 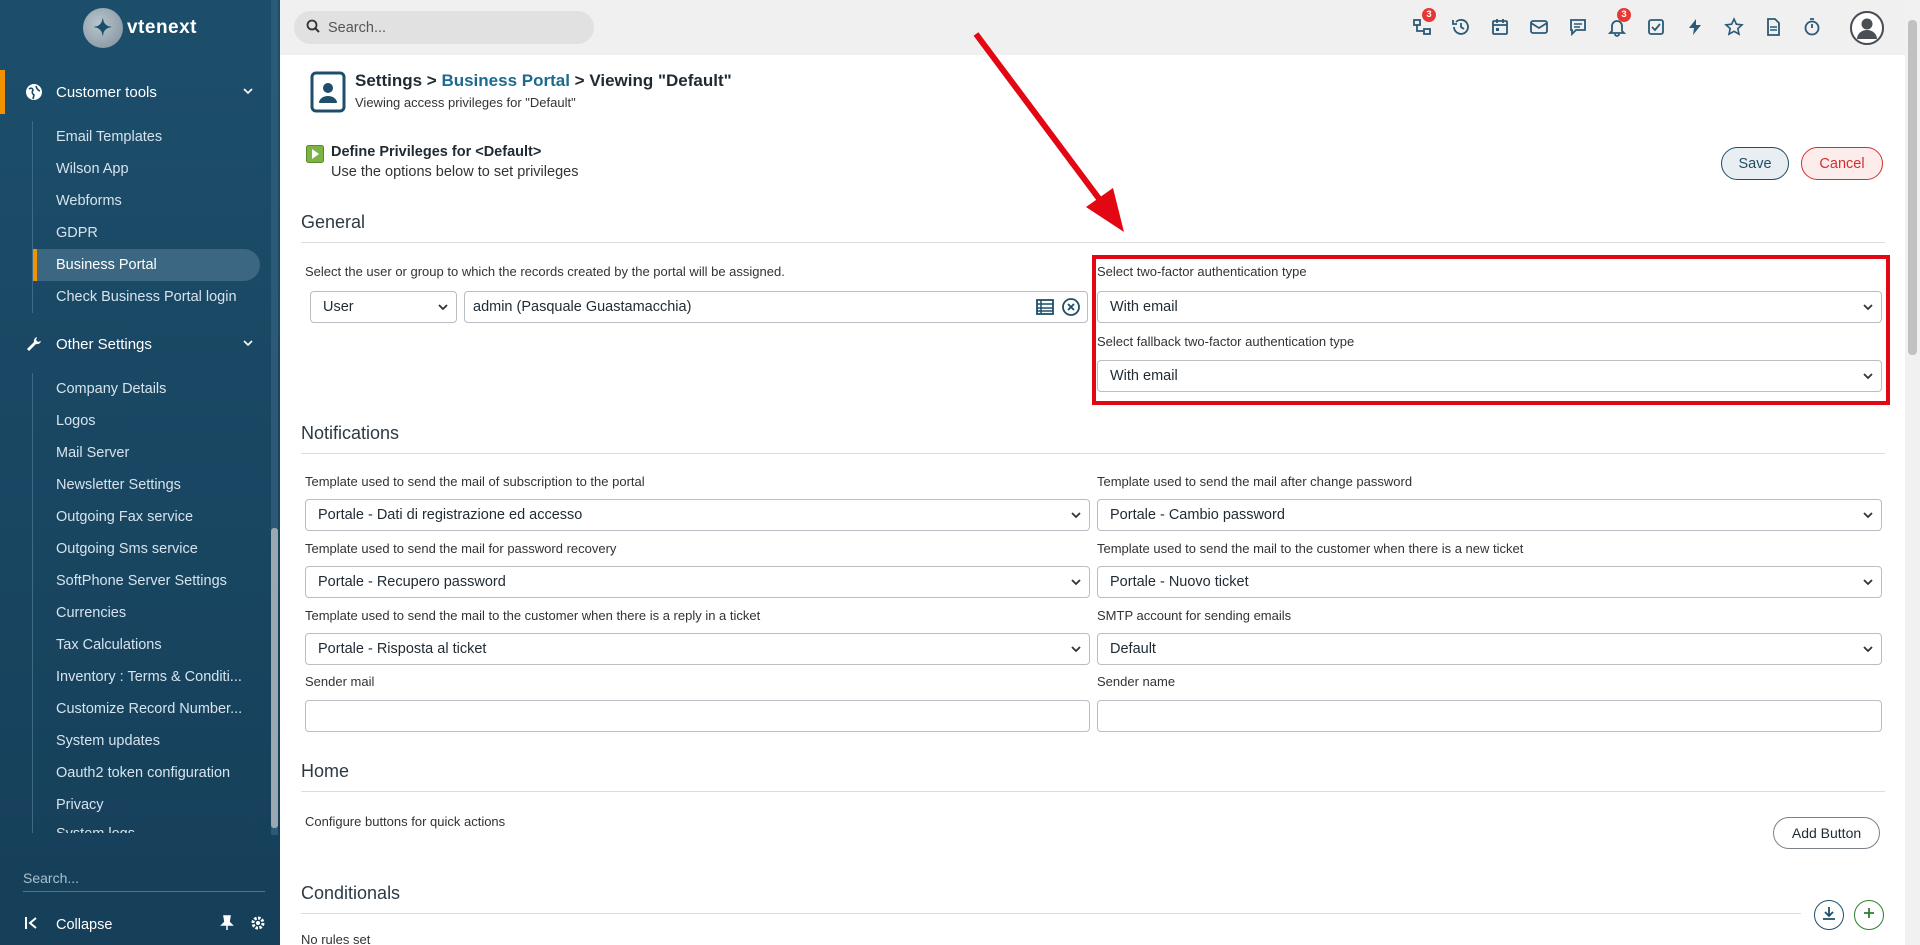 I want to click on sidebar-section-customer-tools: Customer tools, so click(x=135, y=92).